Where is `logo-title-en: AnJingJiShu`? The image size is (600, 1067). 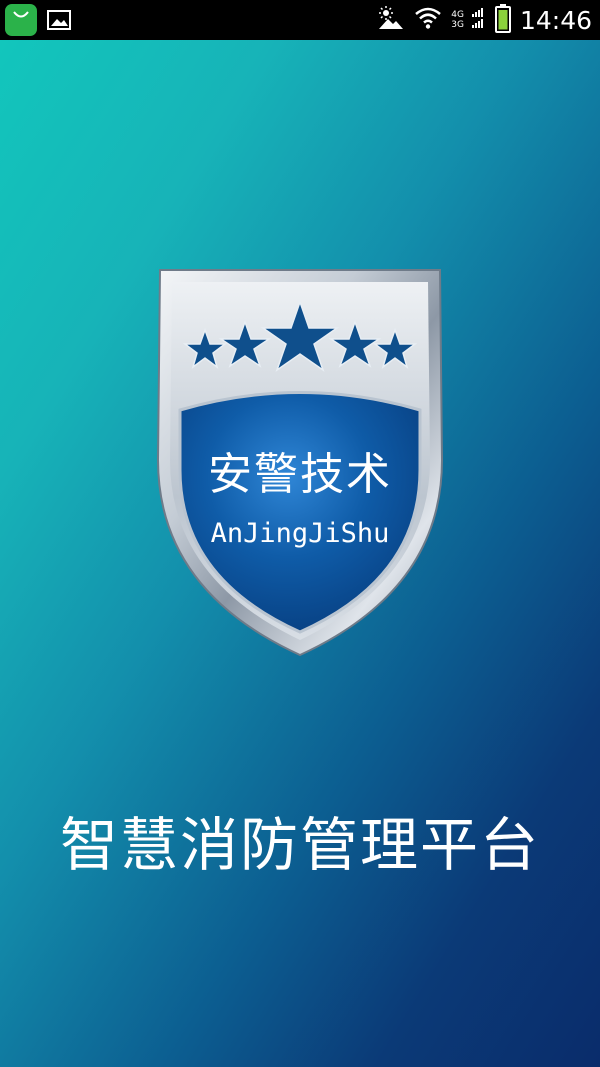
logo-title-en: AnJingJiShu is located at coordinates (300, 533).